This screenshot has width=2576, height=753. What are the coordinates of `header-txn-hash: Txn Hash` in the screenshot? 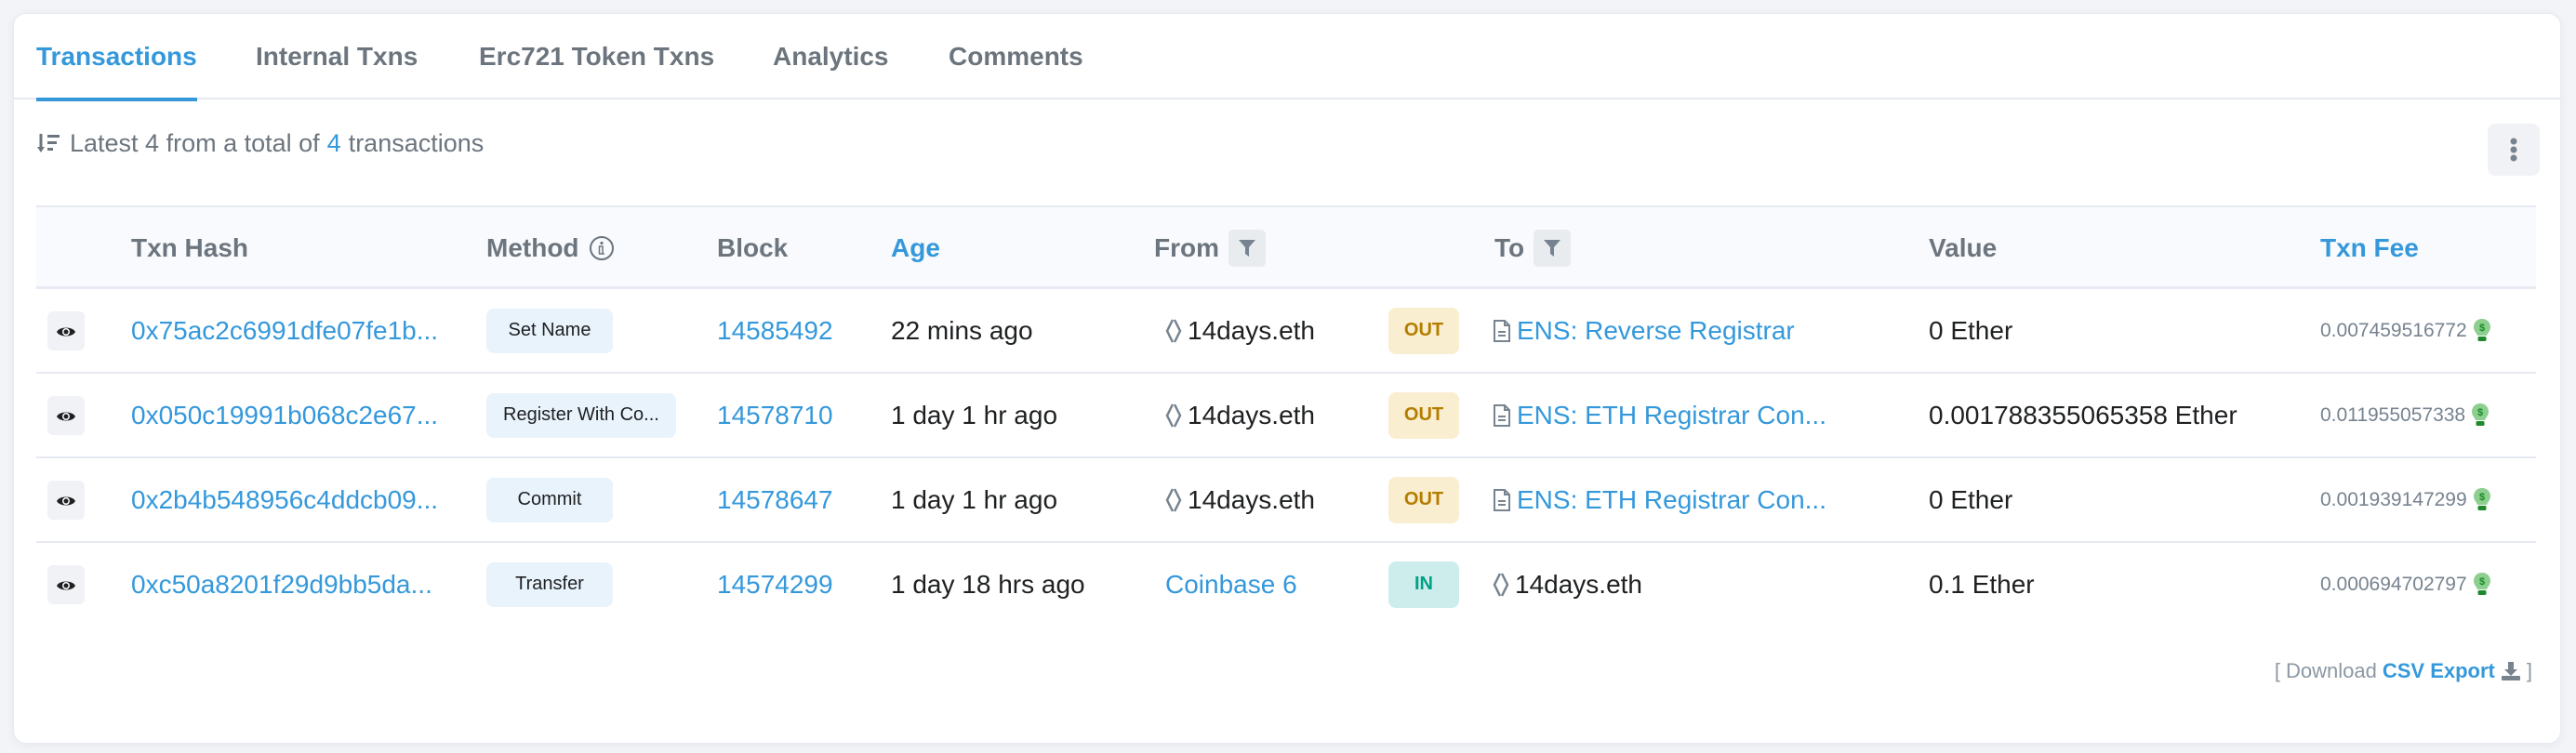 It's located at (190, 247).